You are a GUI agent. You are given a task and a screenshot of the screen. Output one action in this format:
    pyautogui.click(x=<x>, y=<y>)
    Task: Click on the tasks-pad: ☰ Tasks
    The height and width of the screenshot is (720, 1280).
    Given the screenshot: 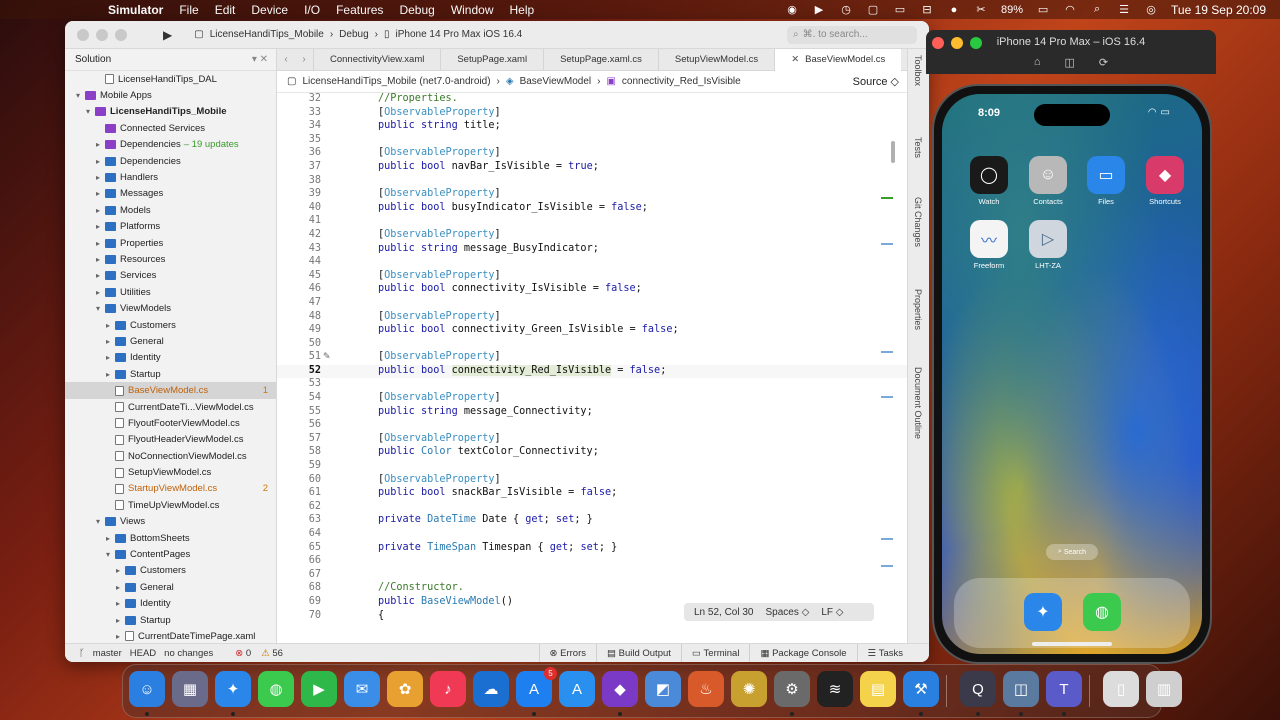 What is the action you would take?
    pyautogui.click(x=884, y=652)
    